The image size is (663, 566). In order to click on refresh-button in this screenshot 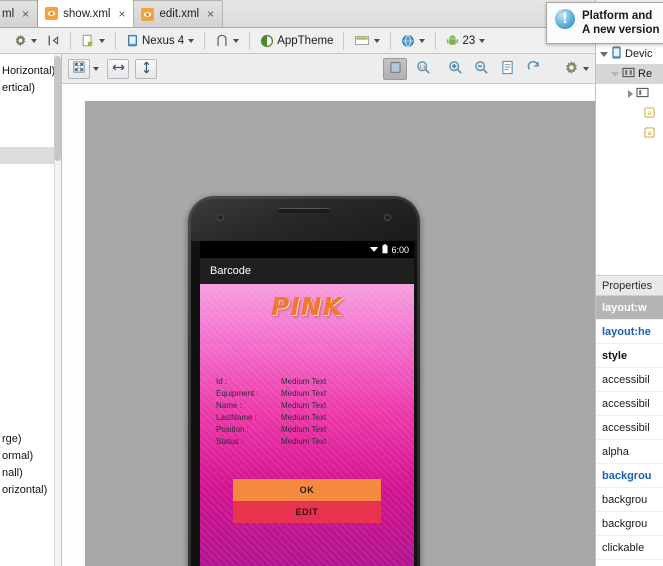, I will do `click(533, 69)`.